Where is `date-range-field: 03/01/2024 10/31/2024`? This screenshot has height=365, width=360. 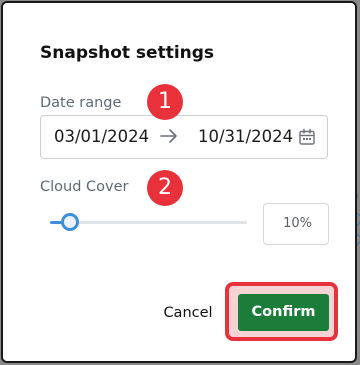 date-range-field: 03/01/2024 10/31/2024 is located at coordinates (184, 137).